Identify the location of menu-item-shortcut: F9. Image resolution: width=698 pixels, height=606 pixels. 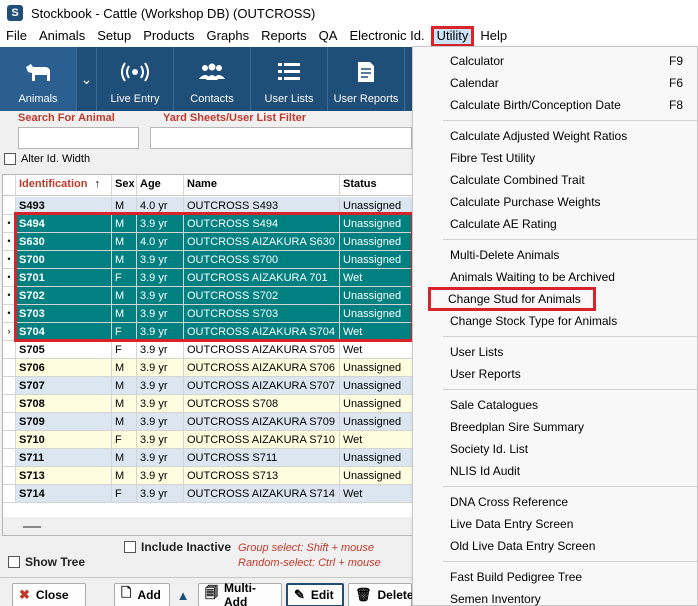
(675, 61).